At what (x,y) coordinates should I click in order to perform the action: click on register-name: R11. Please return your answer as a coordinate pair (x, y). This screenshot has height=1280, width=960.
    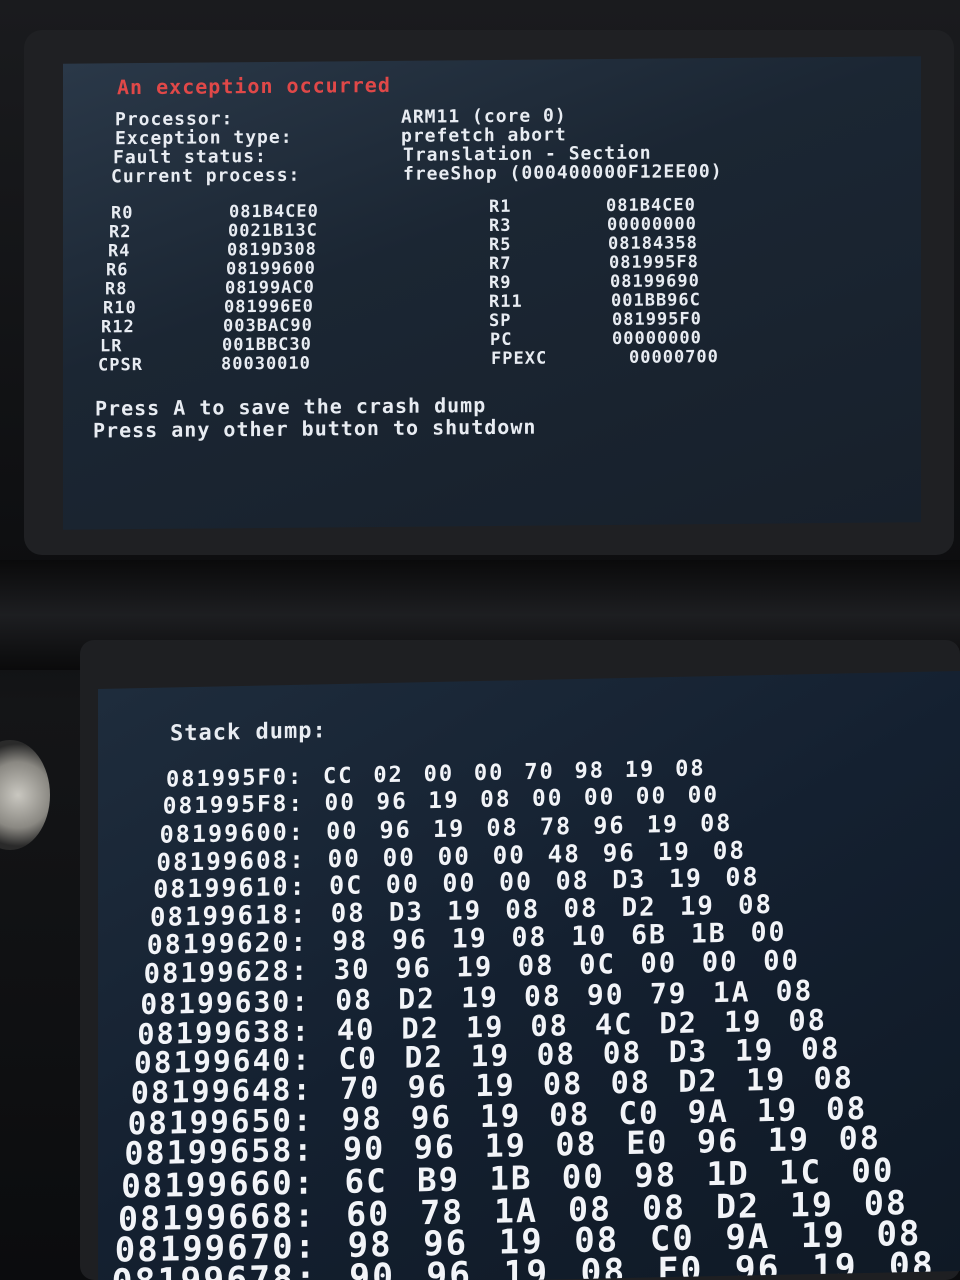
    Looking at the image, I should click on (506, 302).